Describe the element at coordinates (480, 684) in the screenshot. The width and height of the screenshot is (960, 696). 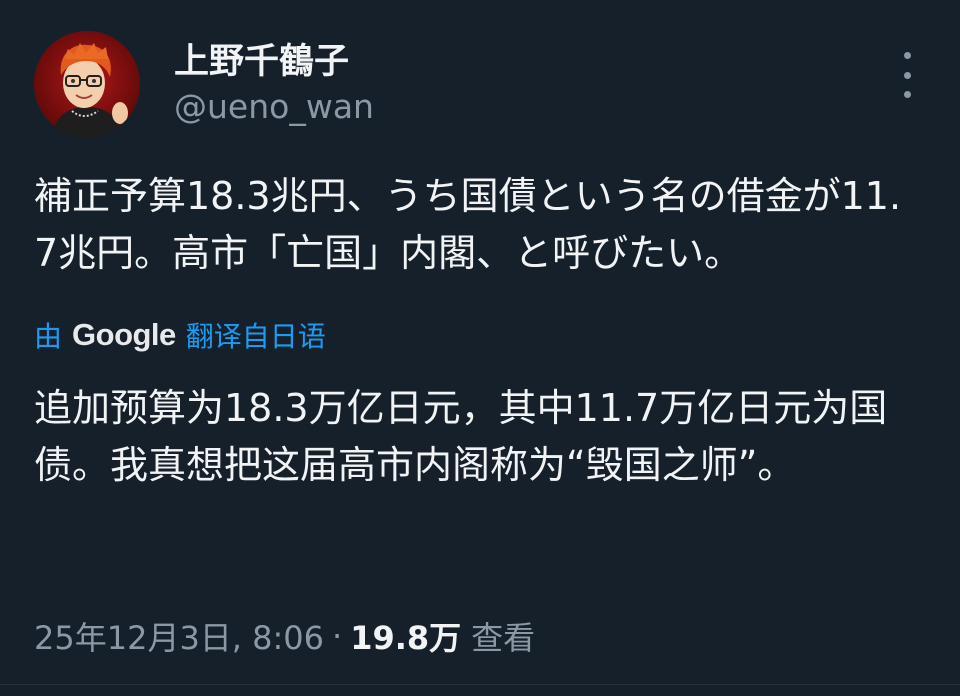
I see `divider` at that location.